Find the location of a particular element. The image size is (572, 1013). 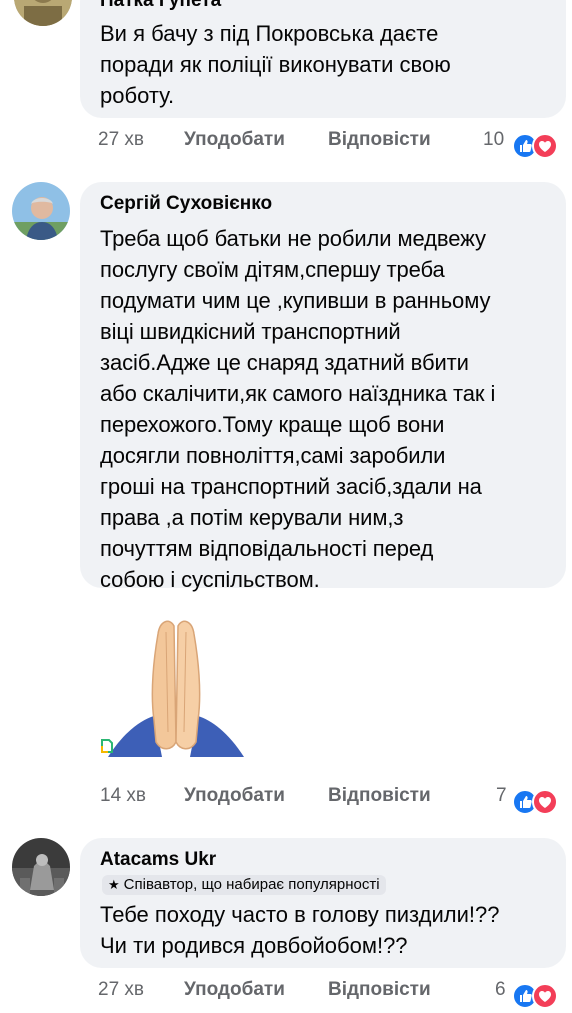

reaction-count: 6 is located at coordinates (500, 990).